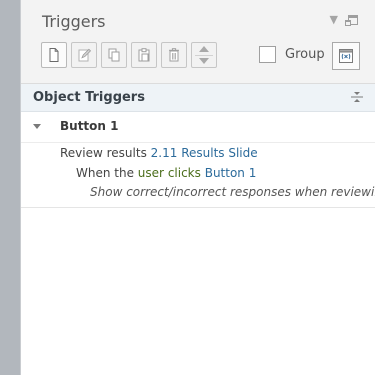 The image size is (375, 375). What do you see at coordinates (89, 97) in the screenshot?
I see `section-title: Object Triggers` at bounding box center [89, 97].